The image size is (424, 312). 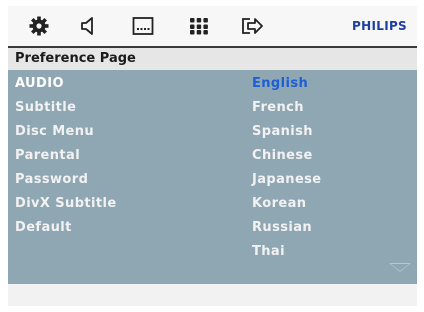 What do you see at coordinates (143, 26) in the screenshot?
I see `screen-icon` at bounding box center [143, 26].